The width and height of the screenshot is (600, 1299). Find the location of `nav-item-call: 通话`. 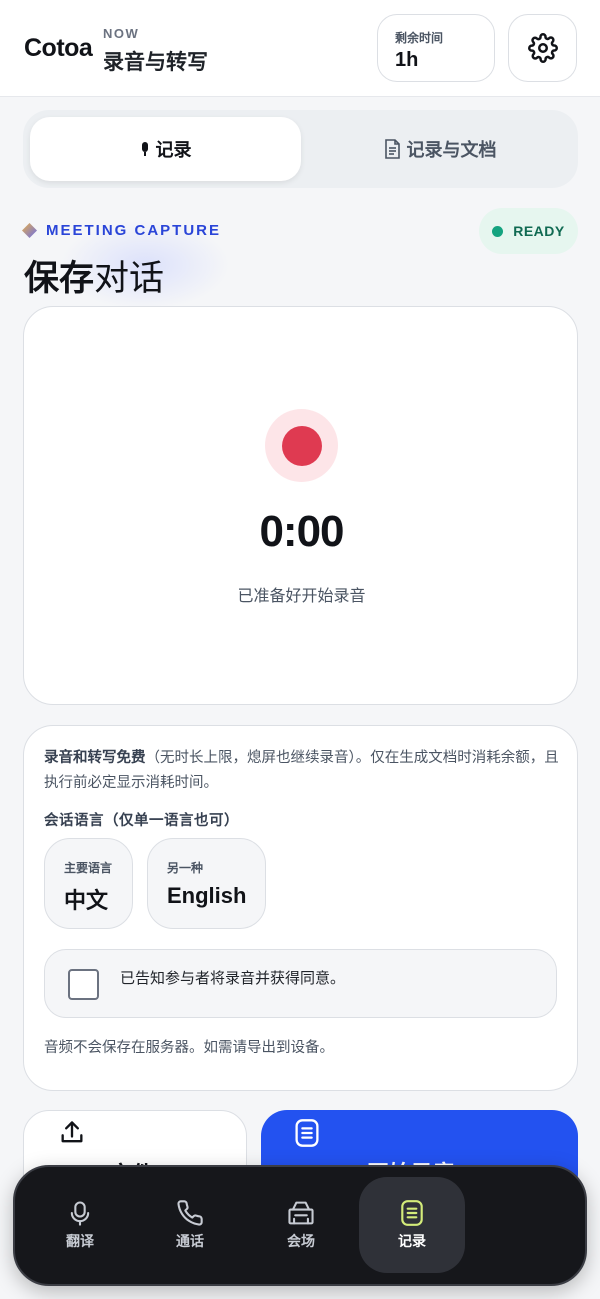

nav-item-call: 通话 is located at coordinates (190, 1225).